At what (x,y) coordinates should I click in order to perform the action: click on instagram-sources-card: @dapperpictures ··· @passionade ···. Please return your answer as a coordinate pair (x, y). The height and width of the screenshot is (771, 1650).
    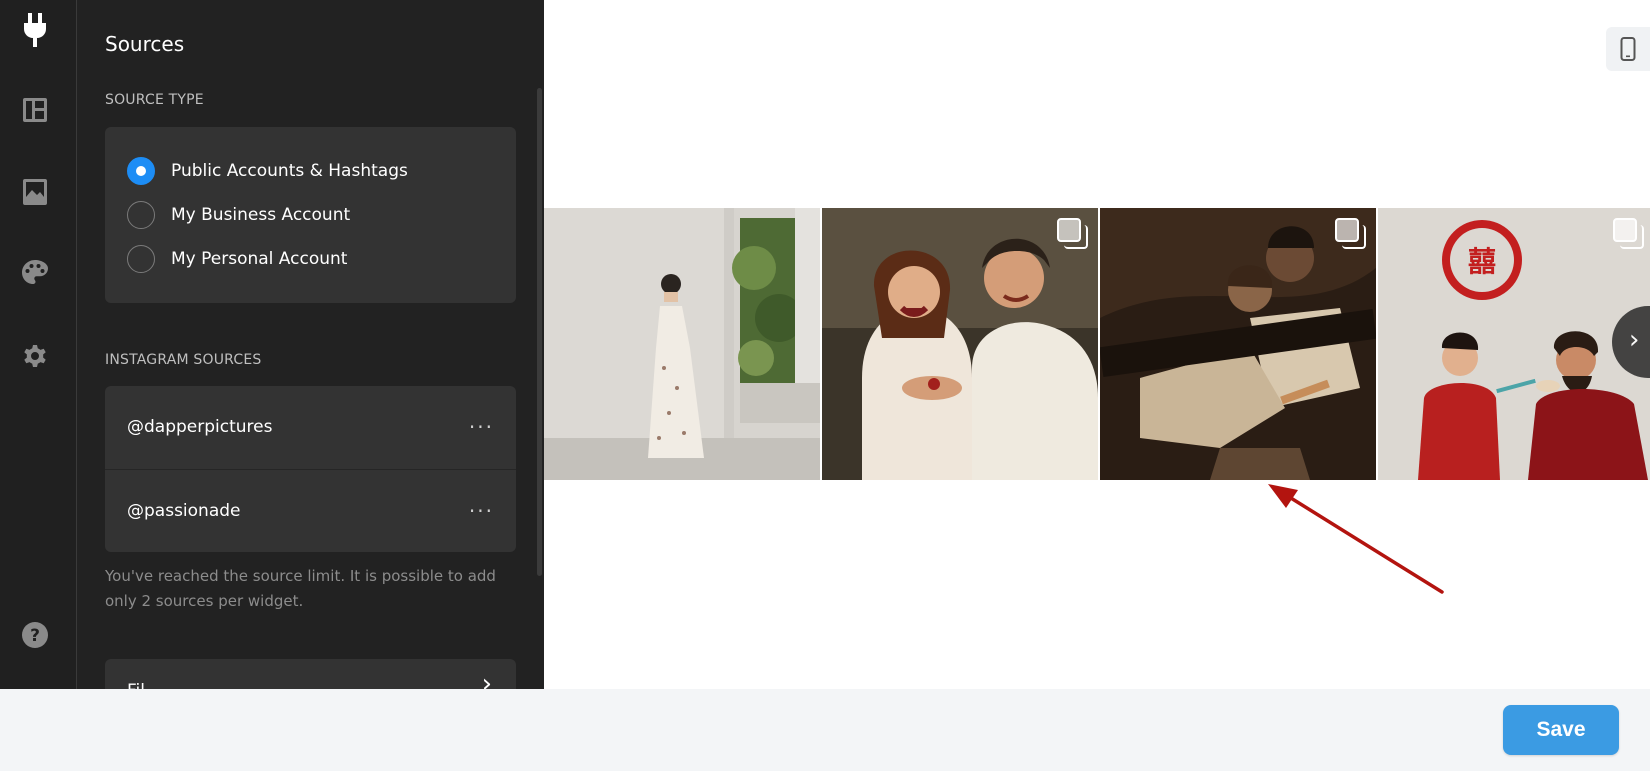
    Looking at the image, I should click on (310, 469).